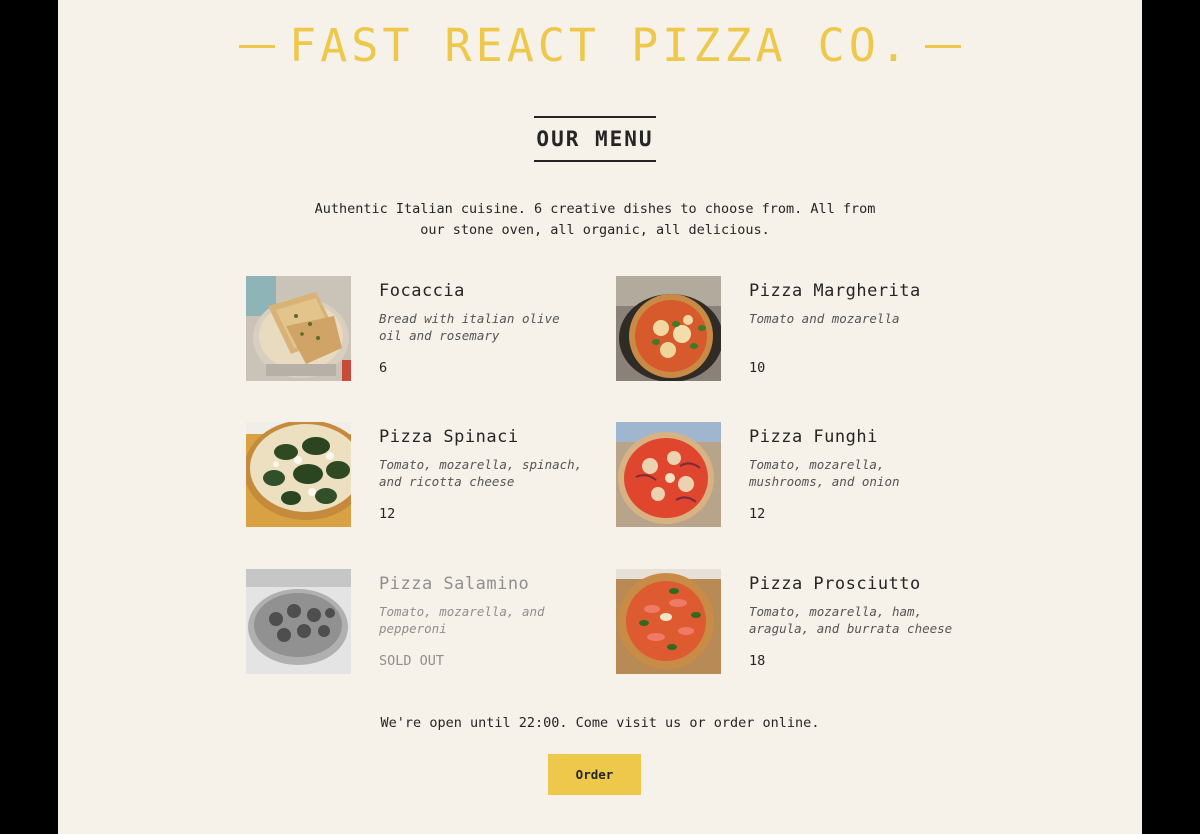 The width and height of the screenshot is (1200, 834). Describe the element at coordinates (824, 473) in the screenshot. I see `pizza-ingredients: Tomato, mozarella, mushrooms, and onion` at that location.